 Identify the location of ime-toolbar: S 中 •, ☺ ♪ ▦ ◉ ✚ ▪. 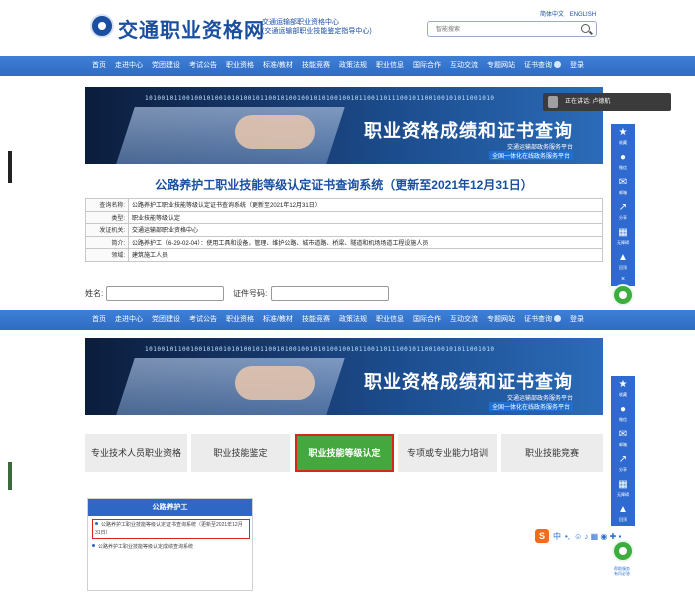
(580, 536).